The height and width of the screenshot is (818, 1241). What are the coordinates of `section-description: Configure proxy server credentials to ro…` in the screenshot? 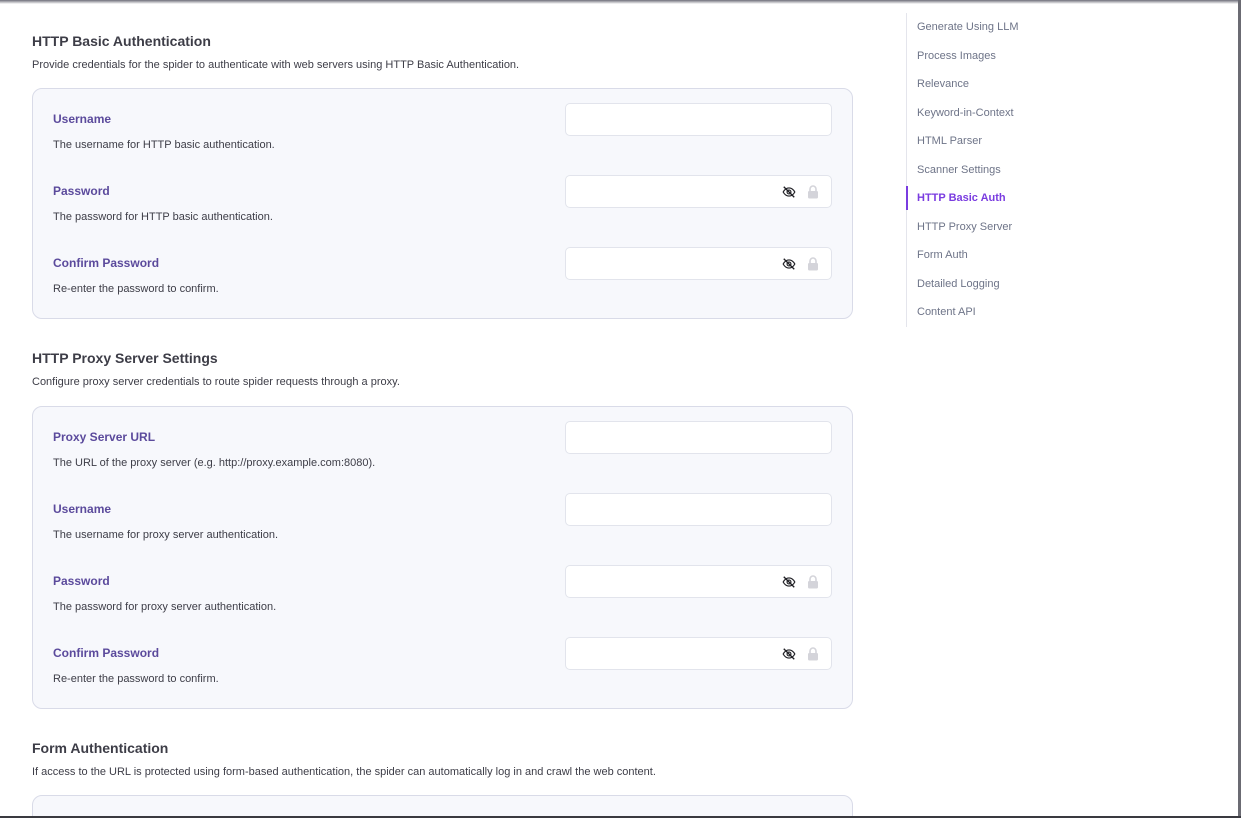 It's located at (216, 382).